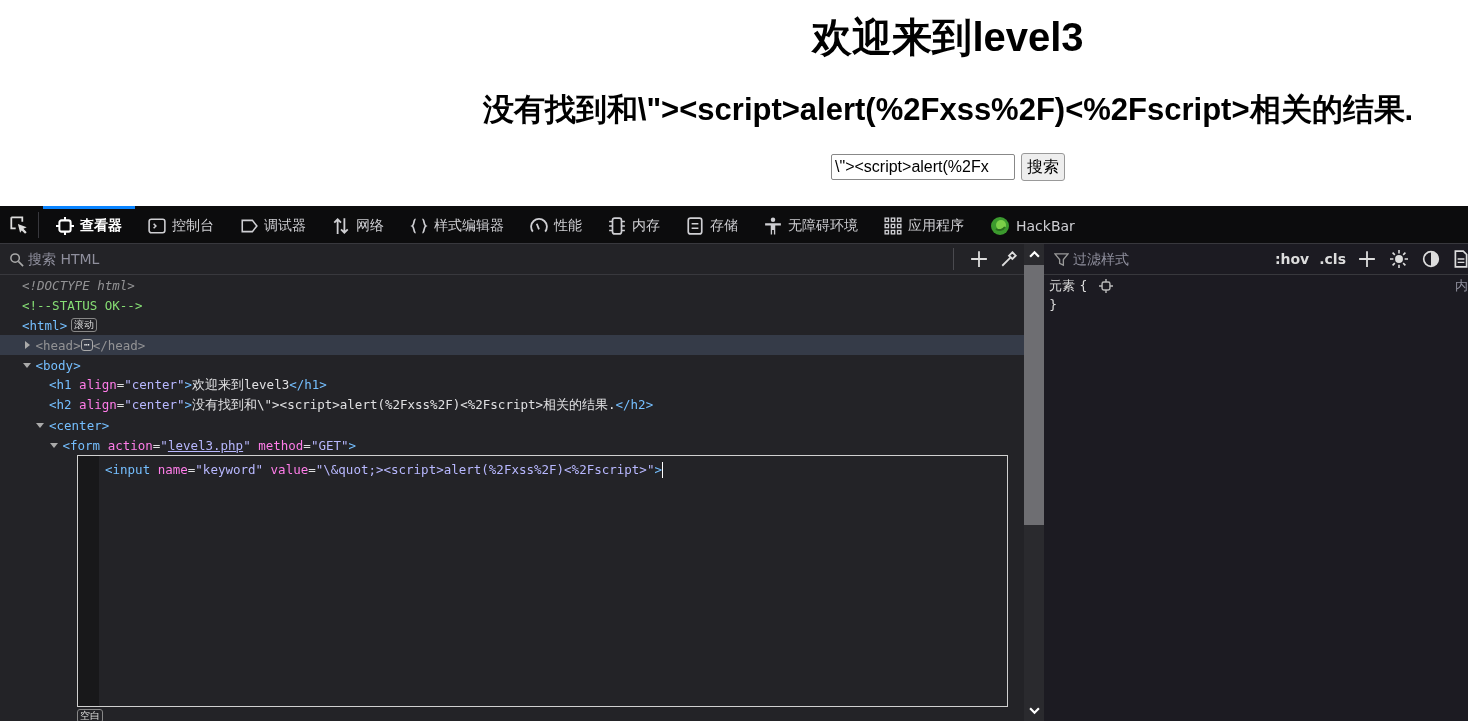 This screenshot has height=721, width=1468. Describe the element at coordinates (1292, 259) in the screenshot. I see `hover-toggle: :hov` at that location.